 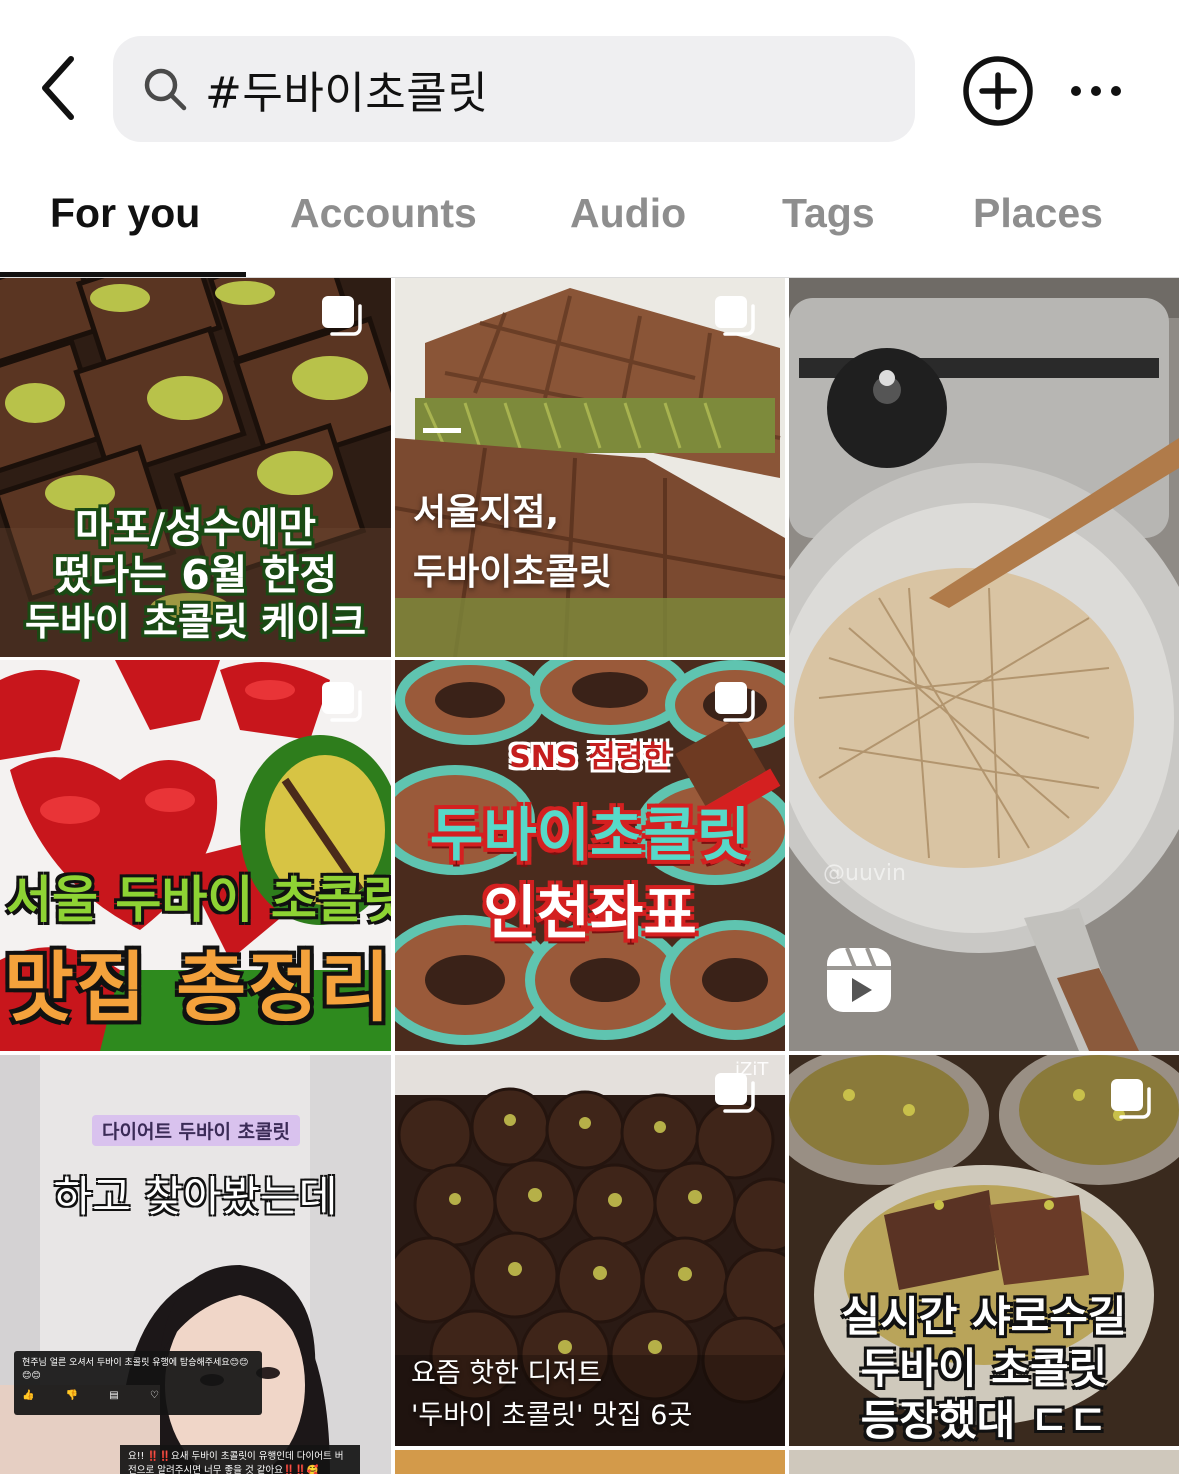 What do you see at coordinates (195, 855) in the screenshot?
I see `post-tile: 서울 두바이 초콜릿 맛집 총정리` at bounding box center [195, 855].